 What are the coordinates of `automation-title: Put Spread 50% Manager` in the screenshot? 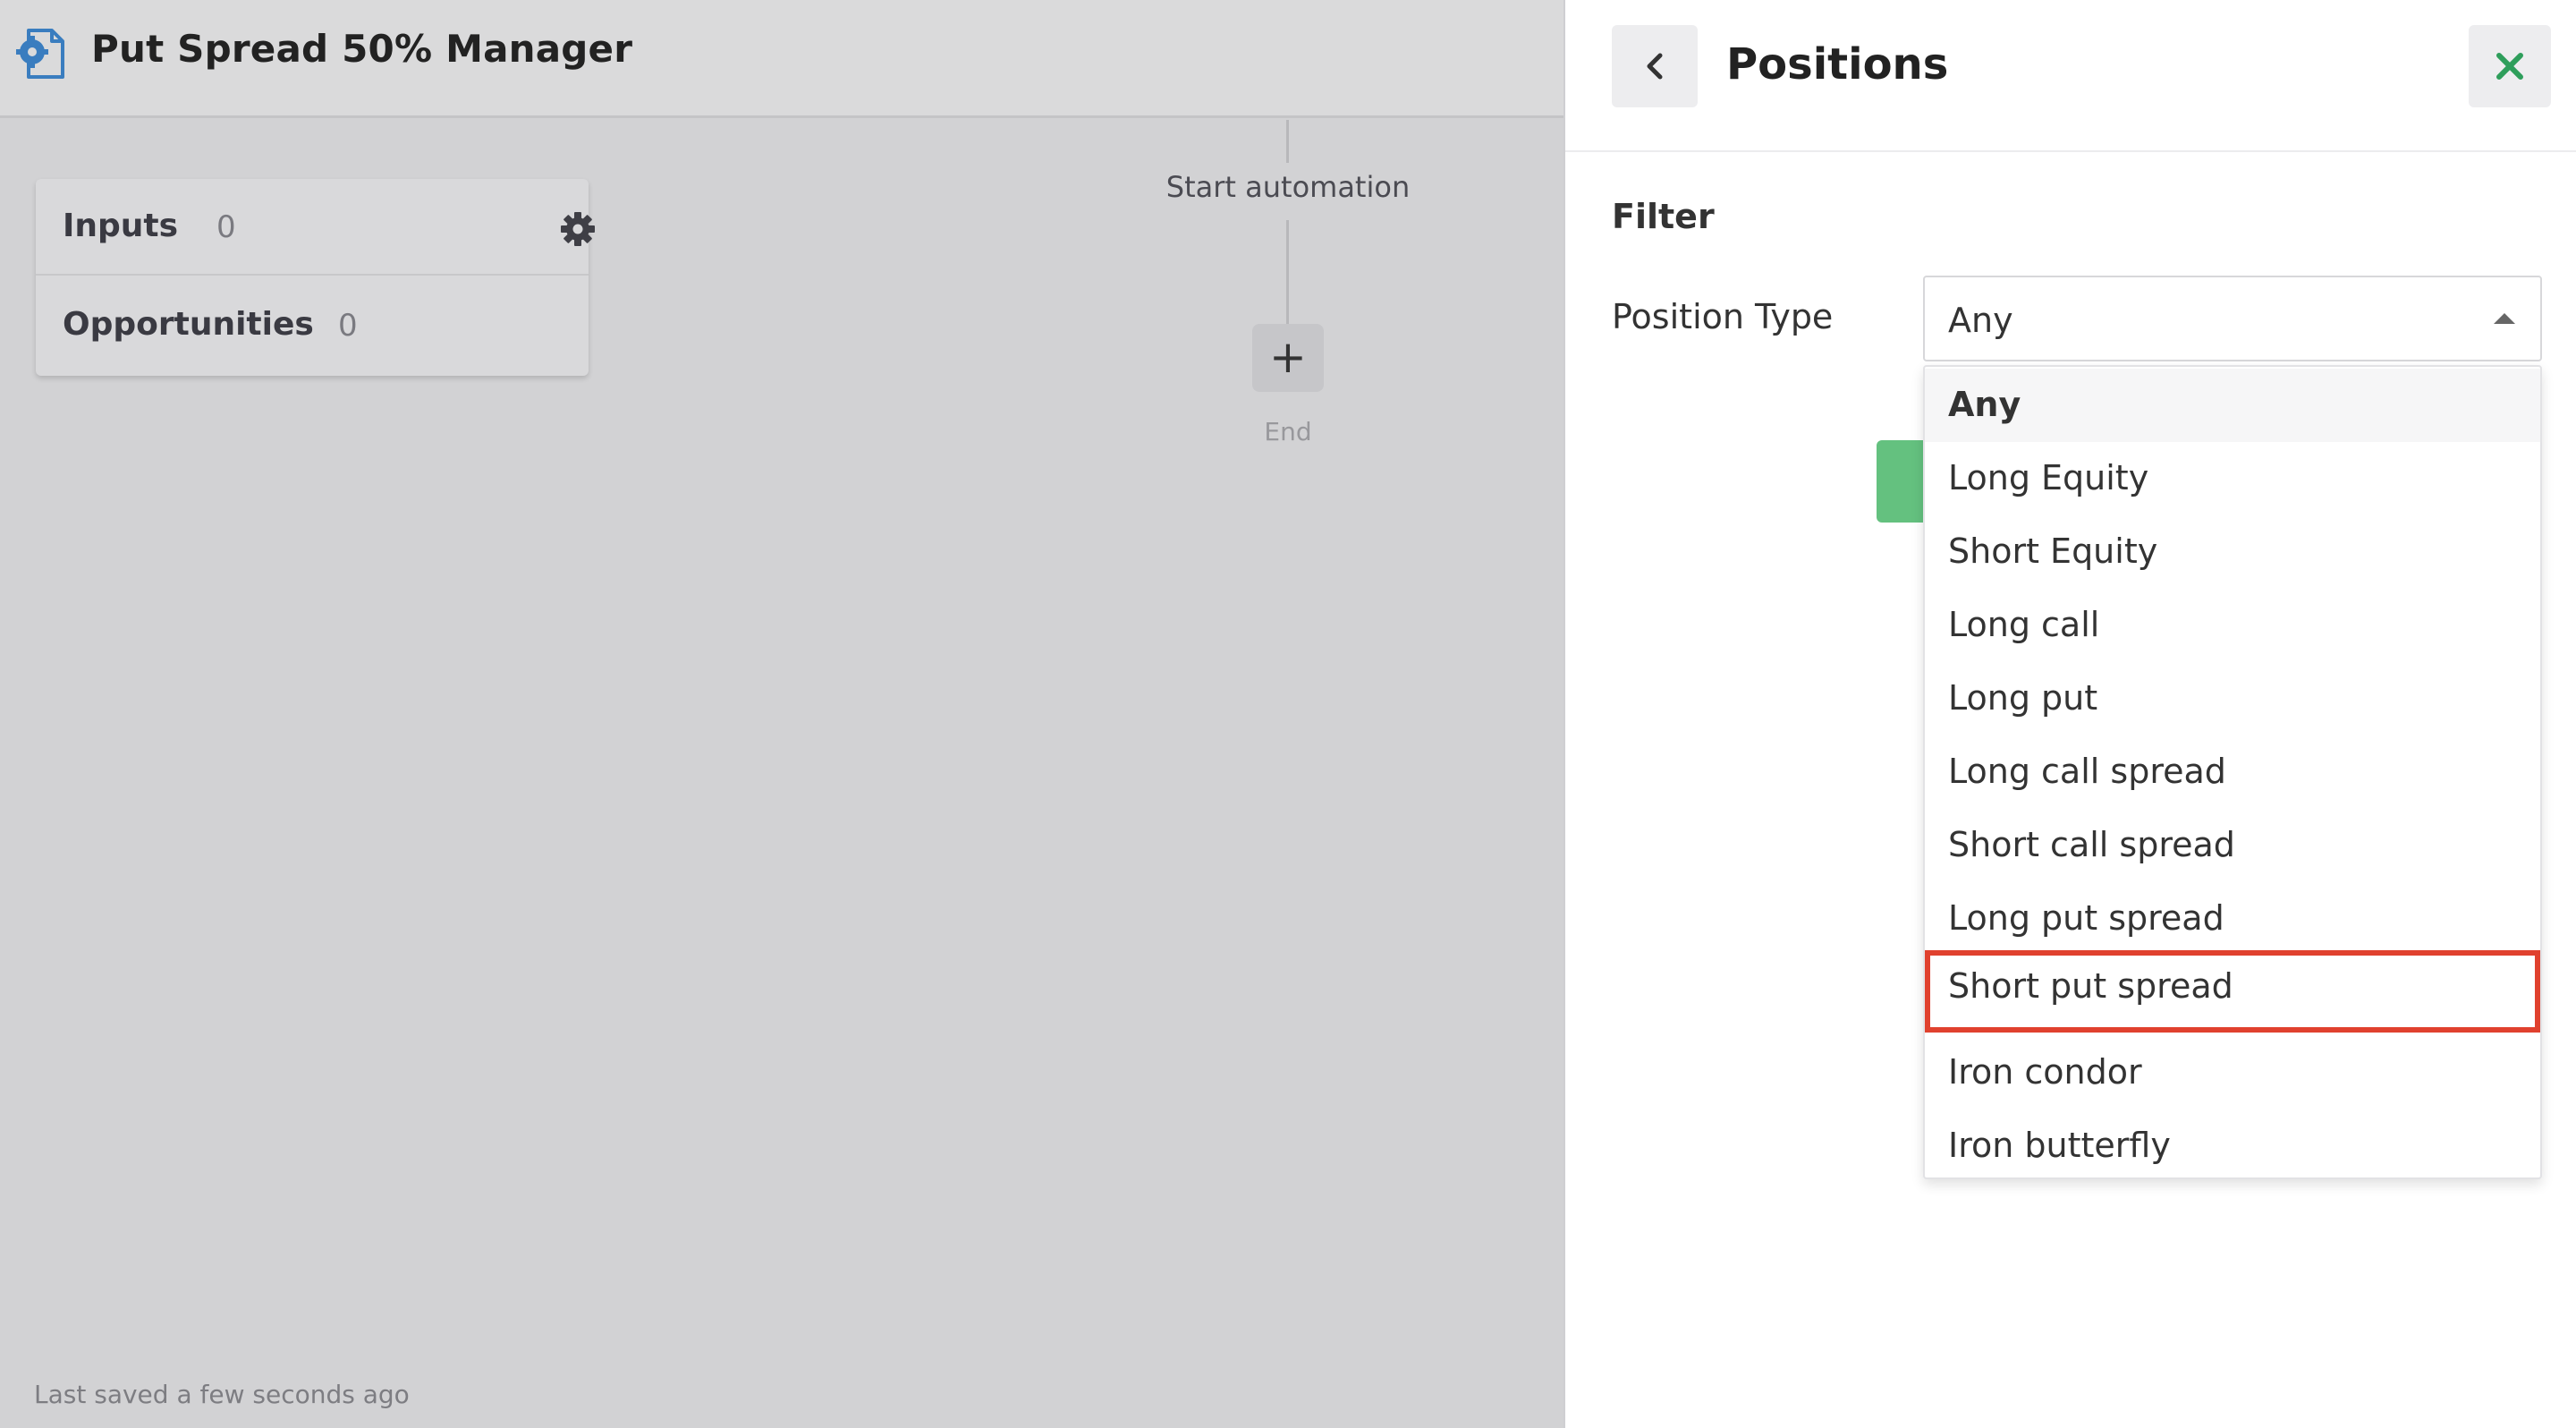 It's located at (361, 49).